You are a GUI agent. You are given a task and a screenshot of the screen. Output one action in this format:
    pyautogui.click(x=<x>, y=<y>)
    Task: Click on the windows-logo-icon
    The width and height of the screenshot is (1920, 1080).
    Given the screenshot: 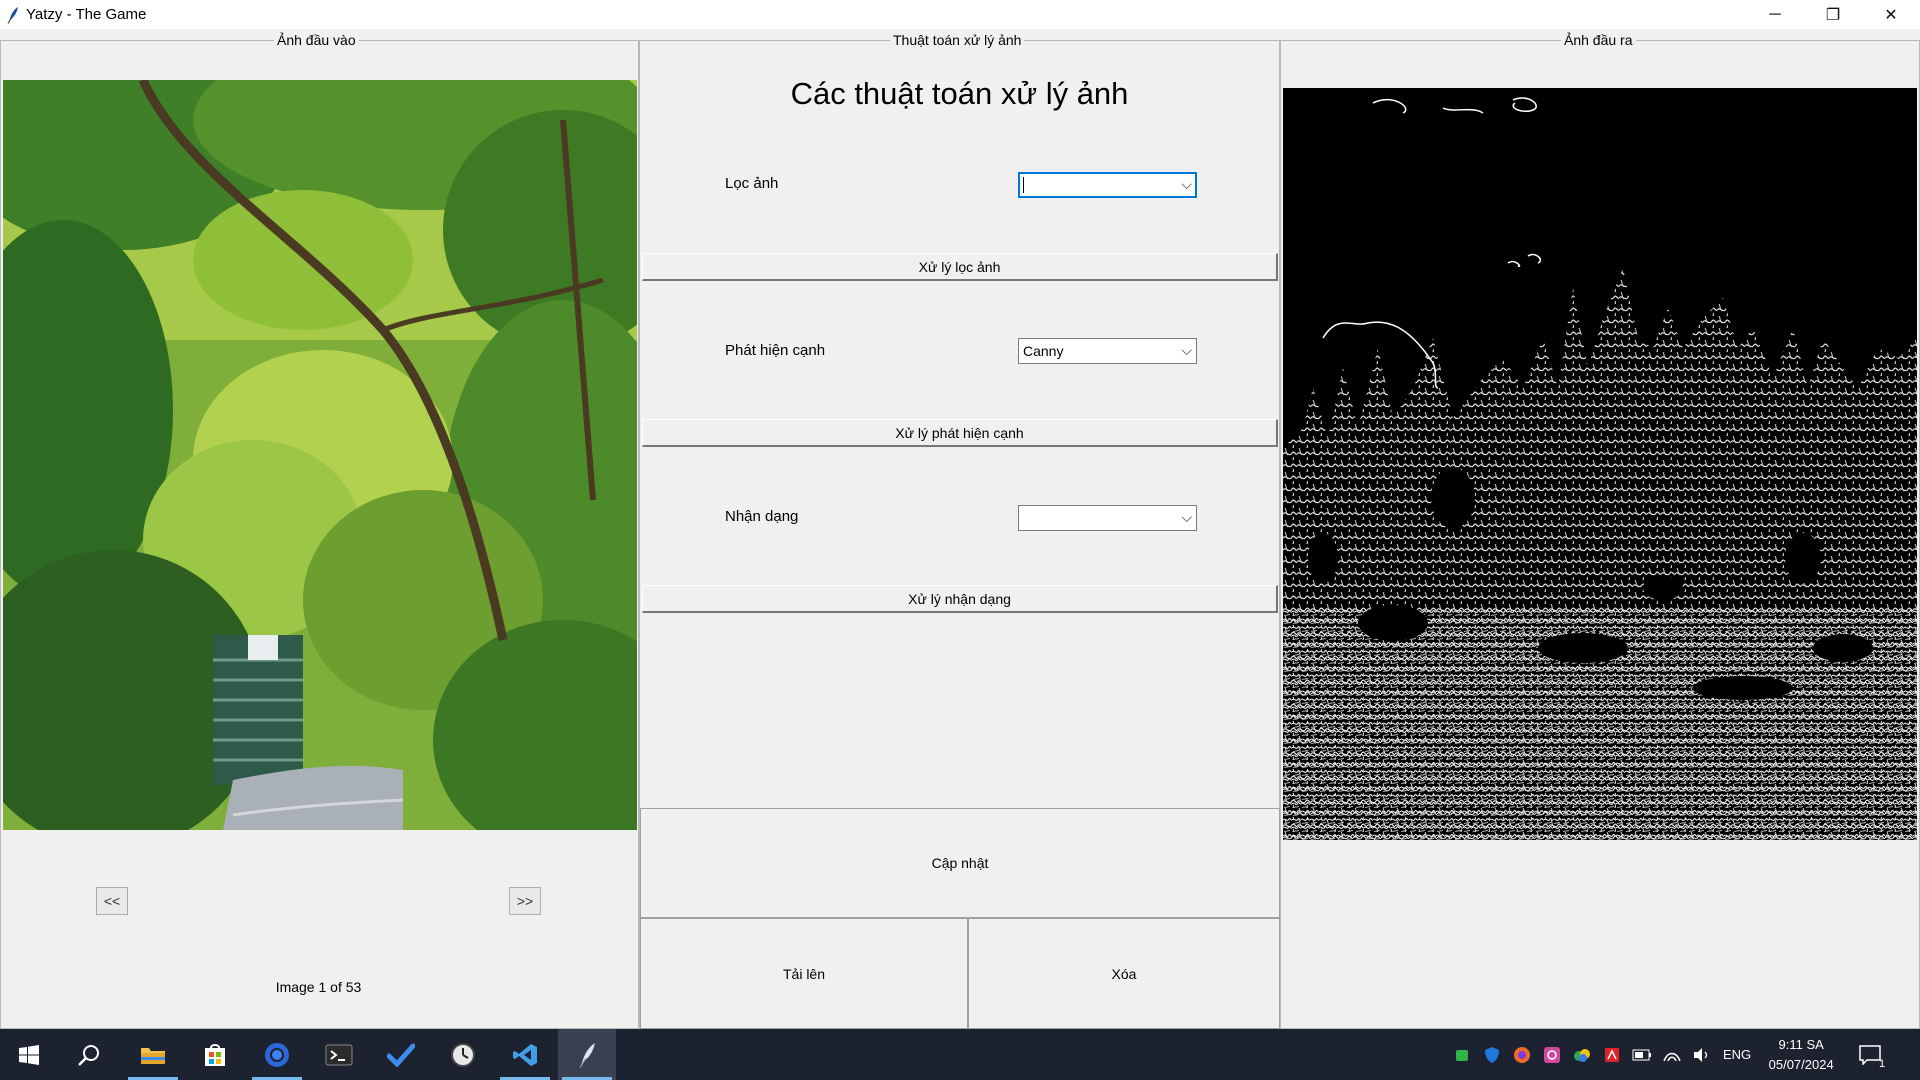 What is the action you would take?
    pyautogui.click(x=29, y=1054)
    